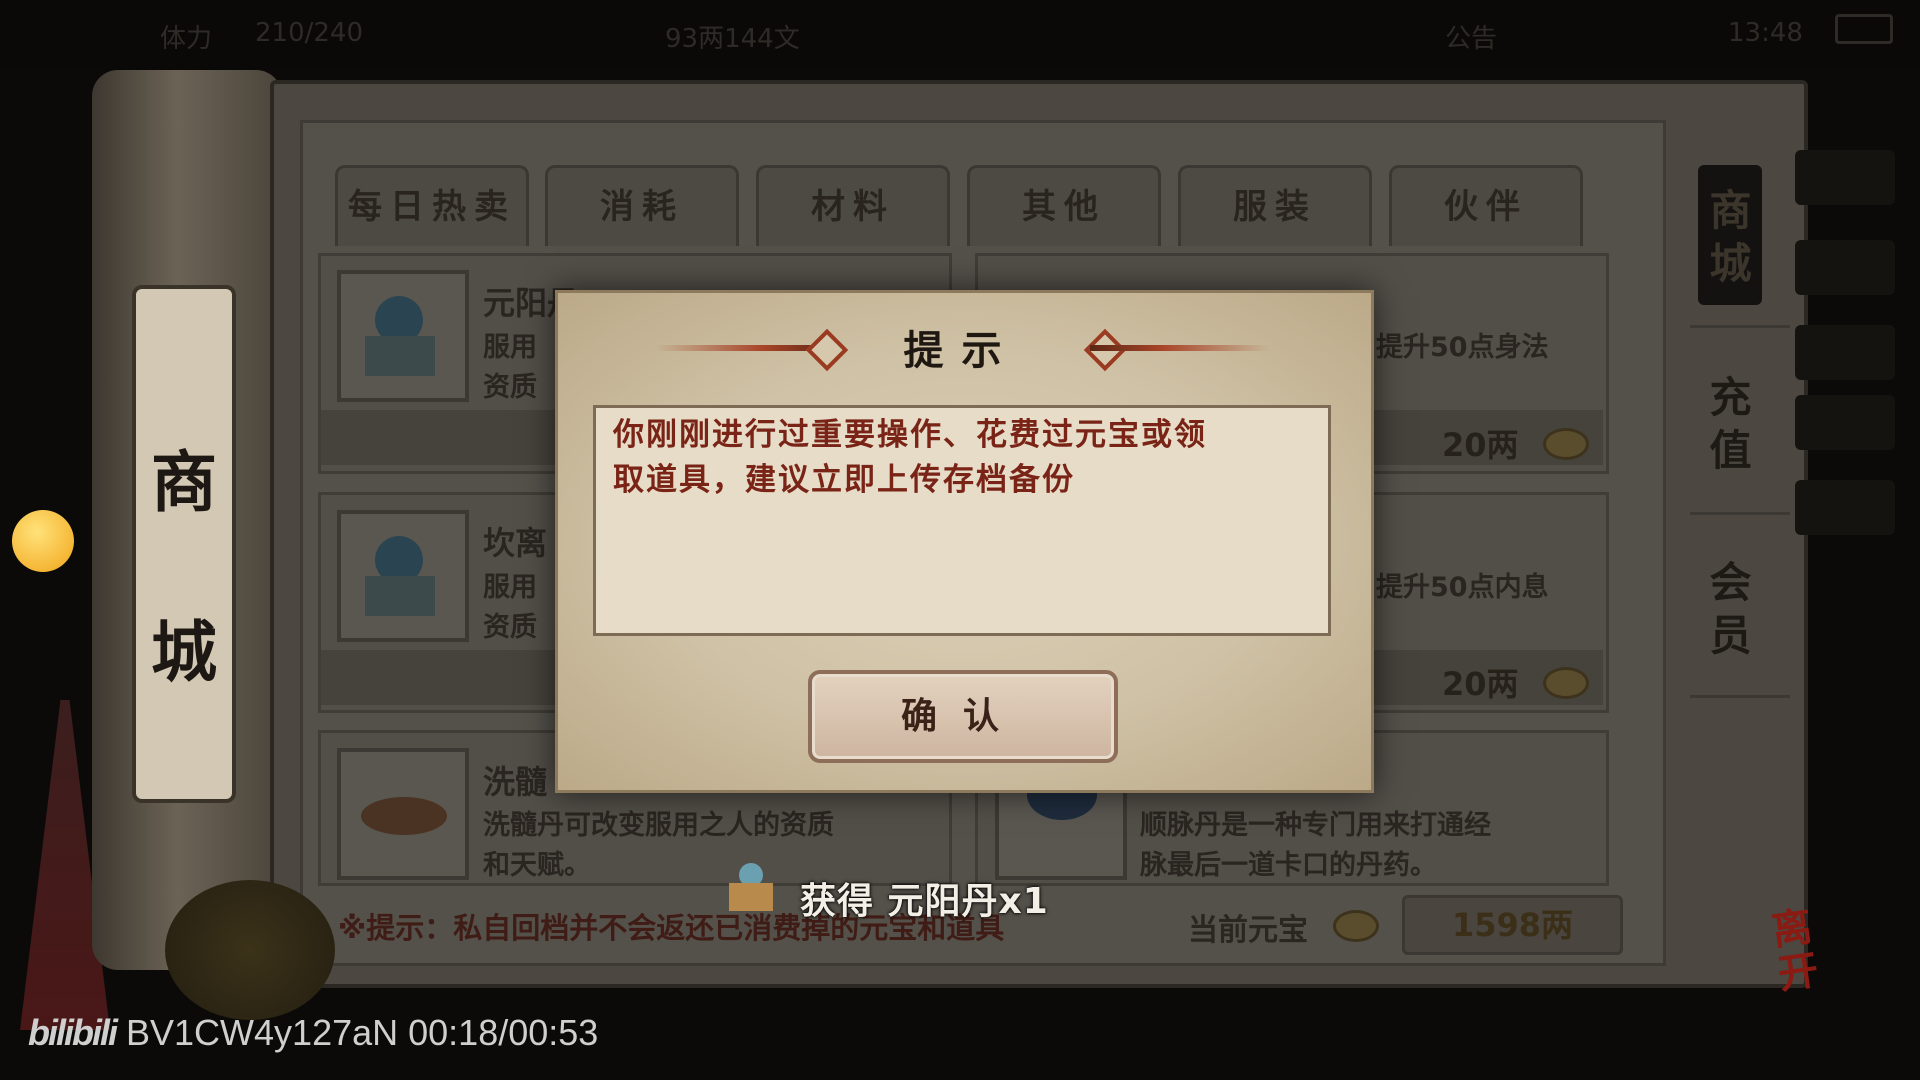 The width and height of the screenshot is (1920, 1080). I want to click on confirm-button: 确认, so click(963, 716).